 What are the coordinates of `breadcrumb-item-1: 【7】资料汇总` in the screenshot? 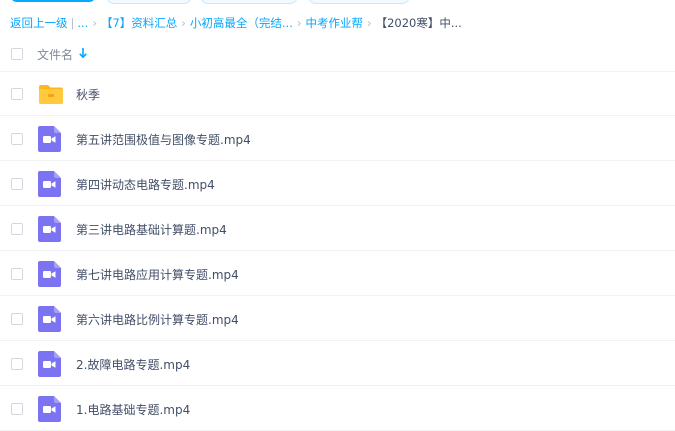 It's located at (139, 23).